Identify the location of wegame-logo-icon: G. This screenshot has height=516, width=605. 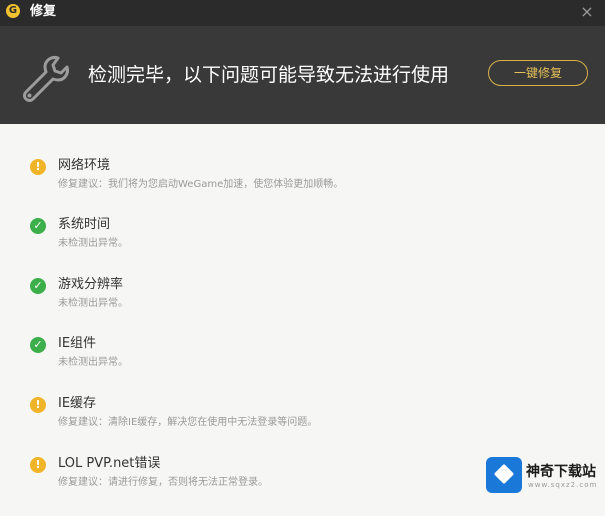
(13, 11).